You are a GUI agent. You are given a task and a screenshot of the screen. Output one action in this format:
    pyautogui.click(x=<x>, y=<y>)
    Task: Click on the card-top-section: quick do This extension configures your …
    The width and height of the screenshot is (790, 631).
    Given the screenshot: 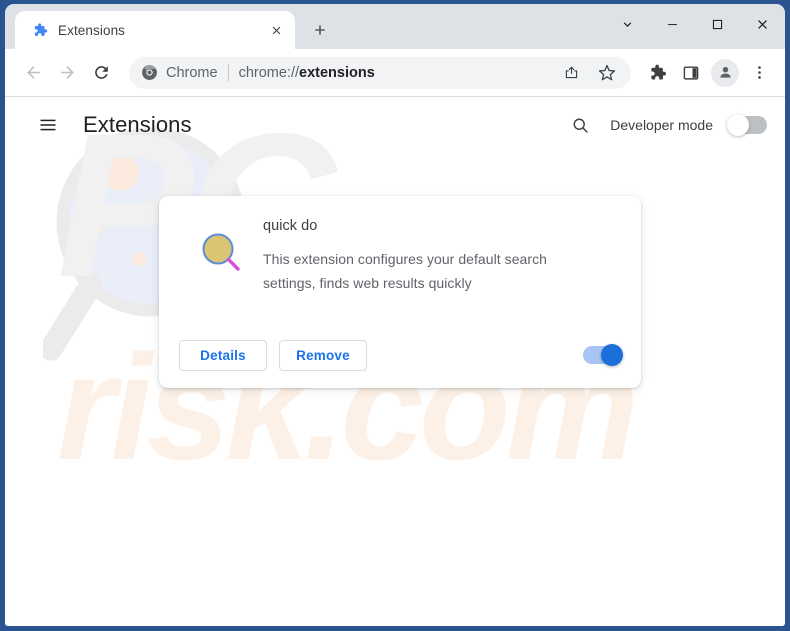 What is the action you would take?
    pyautogui.click(x=400, y=270)
    